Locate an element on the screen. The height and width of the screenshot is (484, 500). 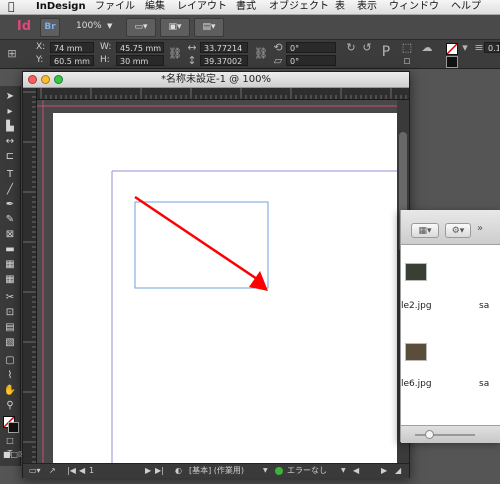
gap-tool-icon: ↔ is located at coordinates (10, 141).